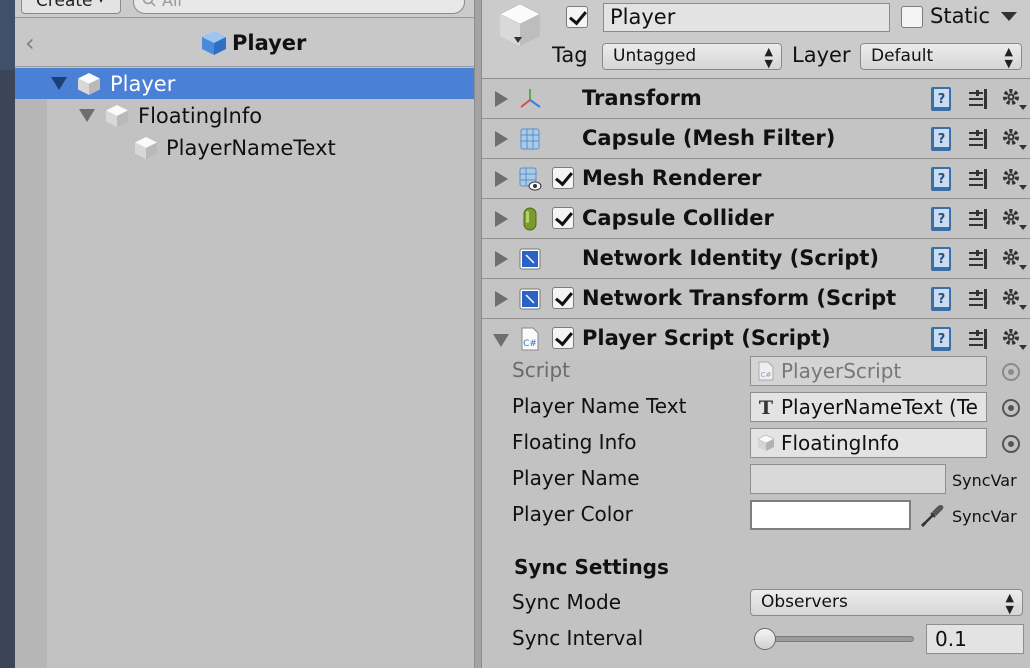 The height and width of the screenshot is (668, 1030). What do you see at coordinates (821, 55) in the screenshot?
I see `layer-label: Layer` at bounding box center [821, 55].